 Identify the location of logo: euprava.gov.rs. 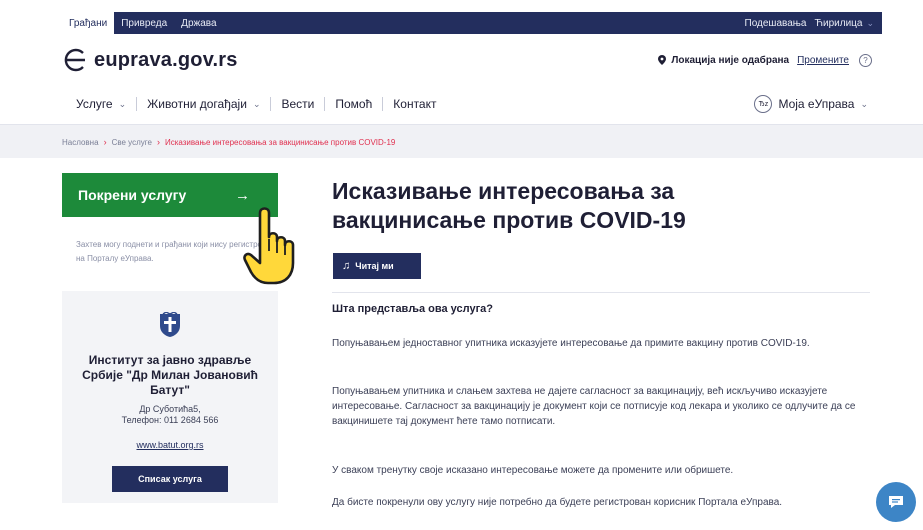
(150, 60).